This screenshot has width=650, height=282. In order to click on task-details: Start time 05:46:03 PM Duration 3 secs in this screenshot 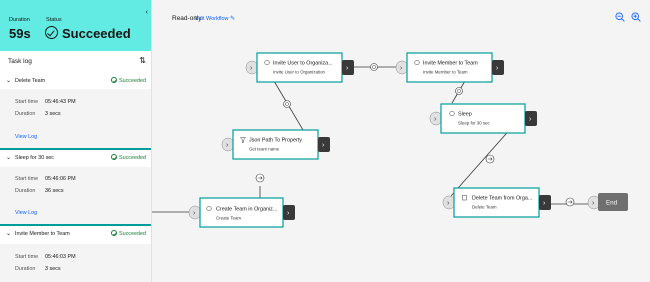, I will do `click(75, 263)`.